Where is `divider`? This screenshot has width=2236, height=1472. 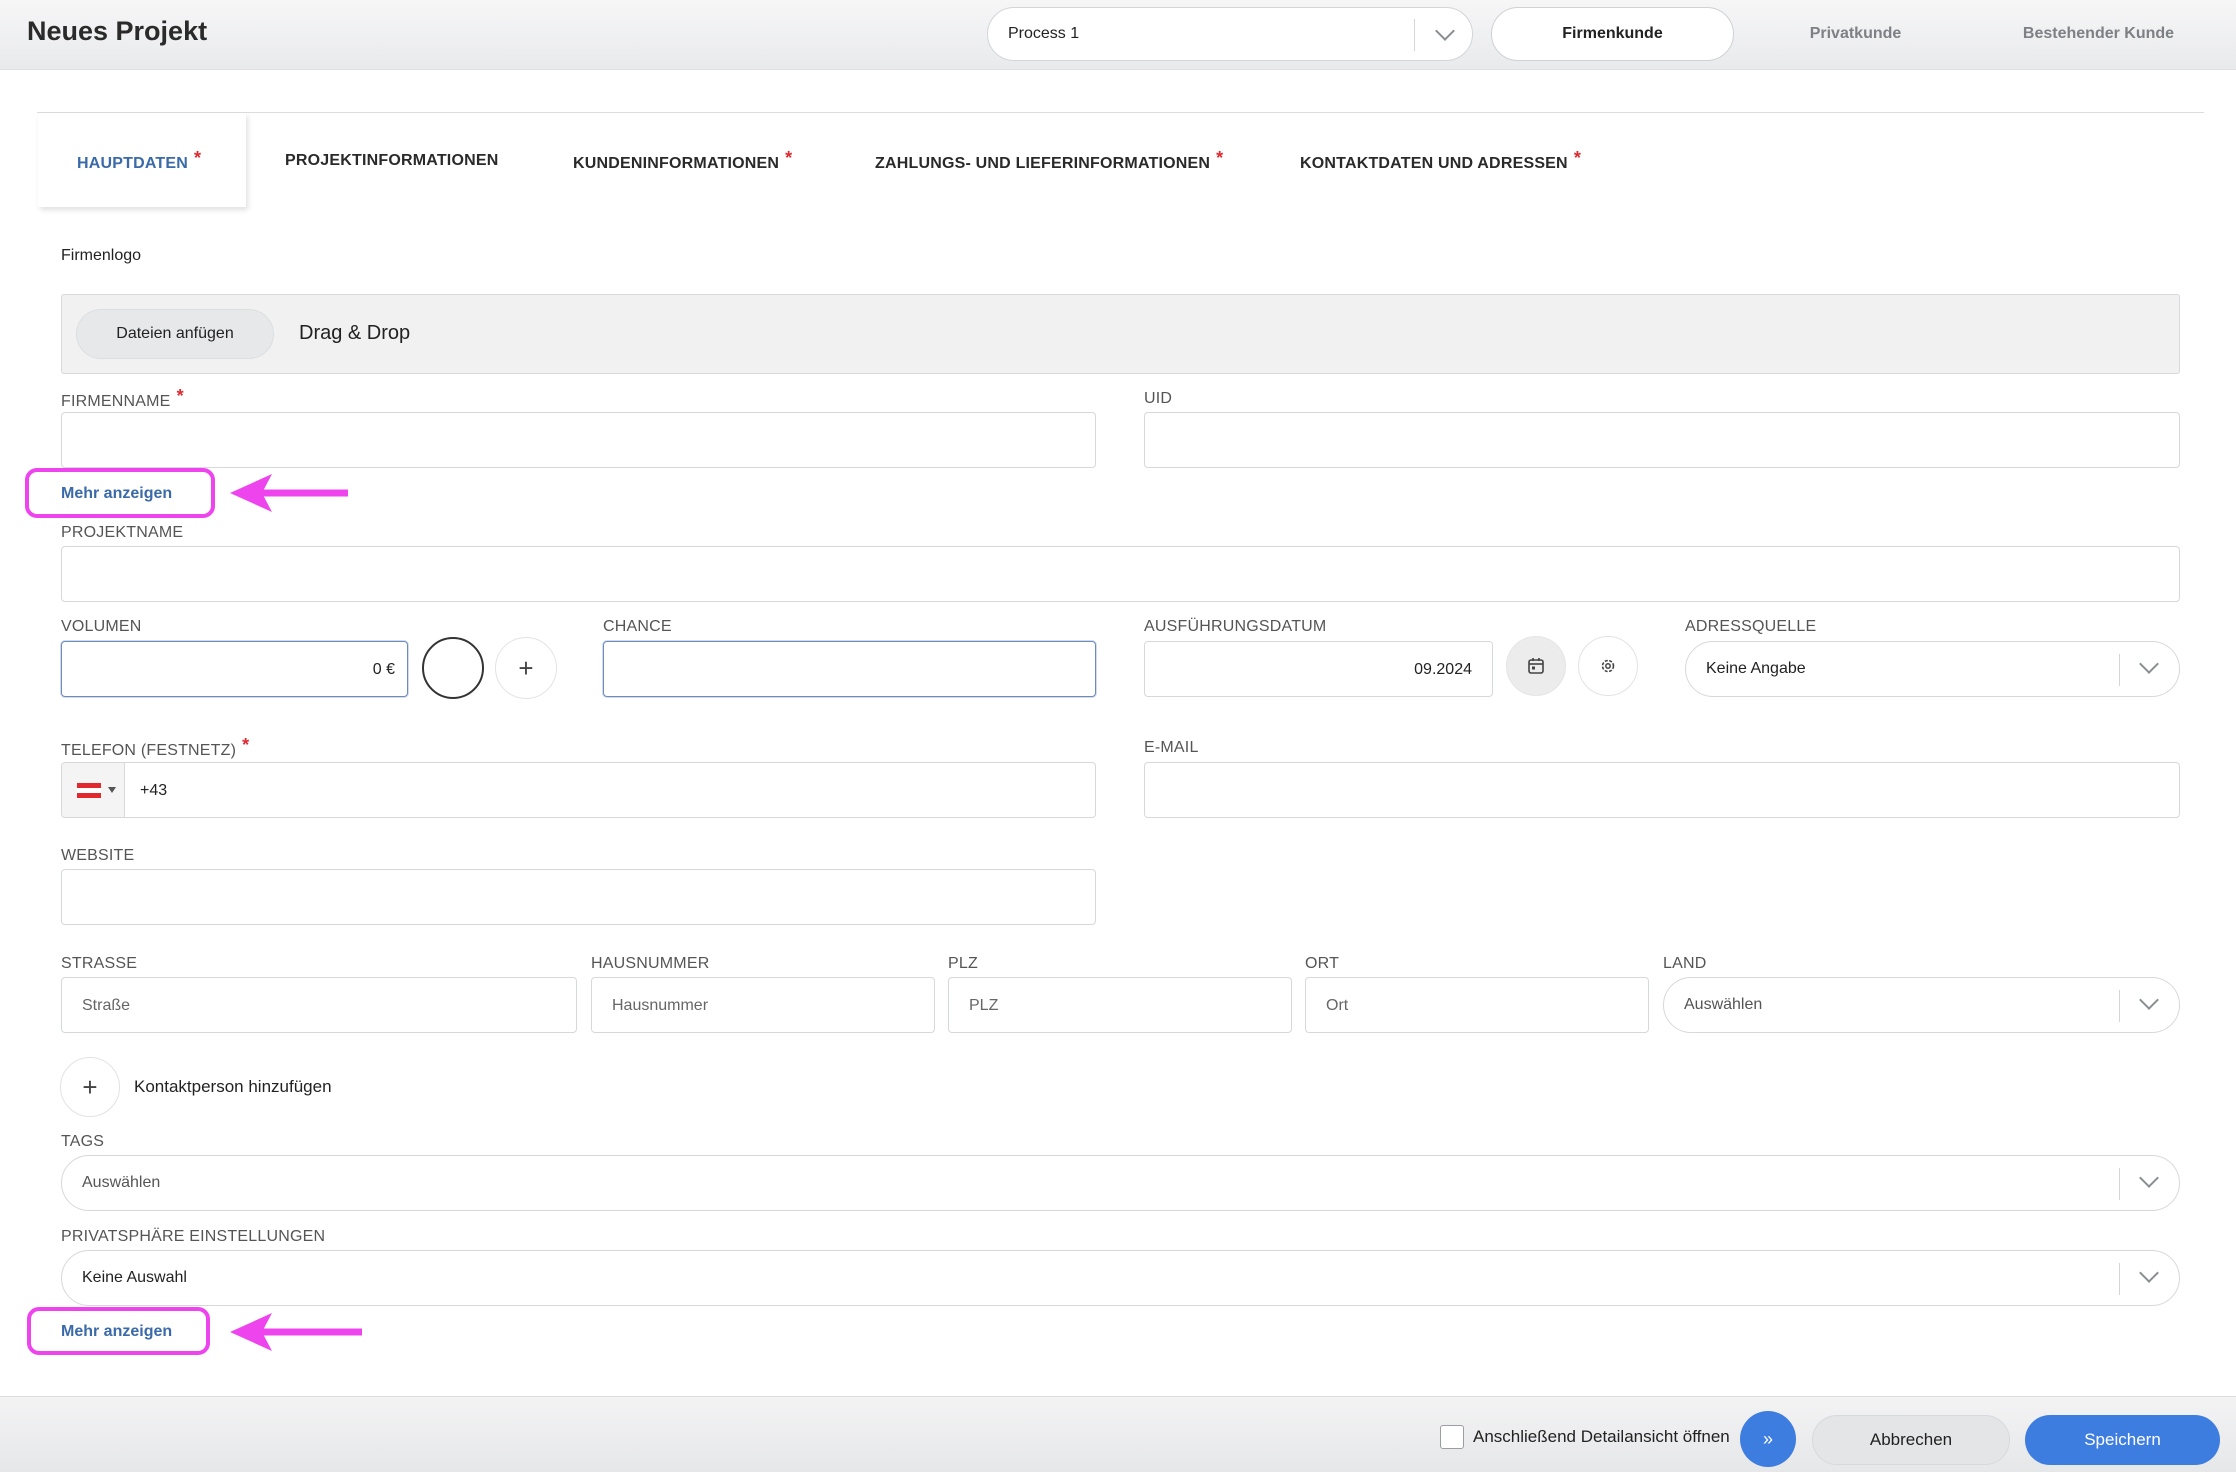 divider is located at coordinates (1120, 112).